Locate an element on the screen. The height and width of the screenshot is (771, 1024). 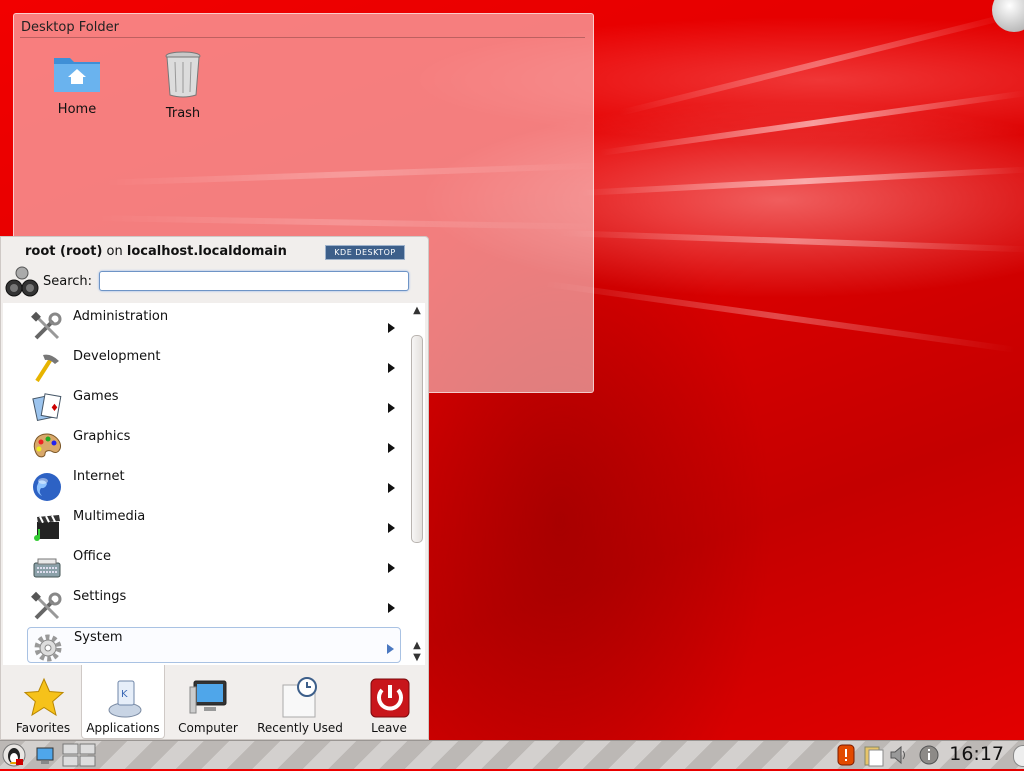
menu-user-info: root (root) on localhost.localdomain is located at coordinates (156, 251).